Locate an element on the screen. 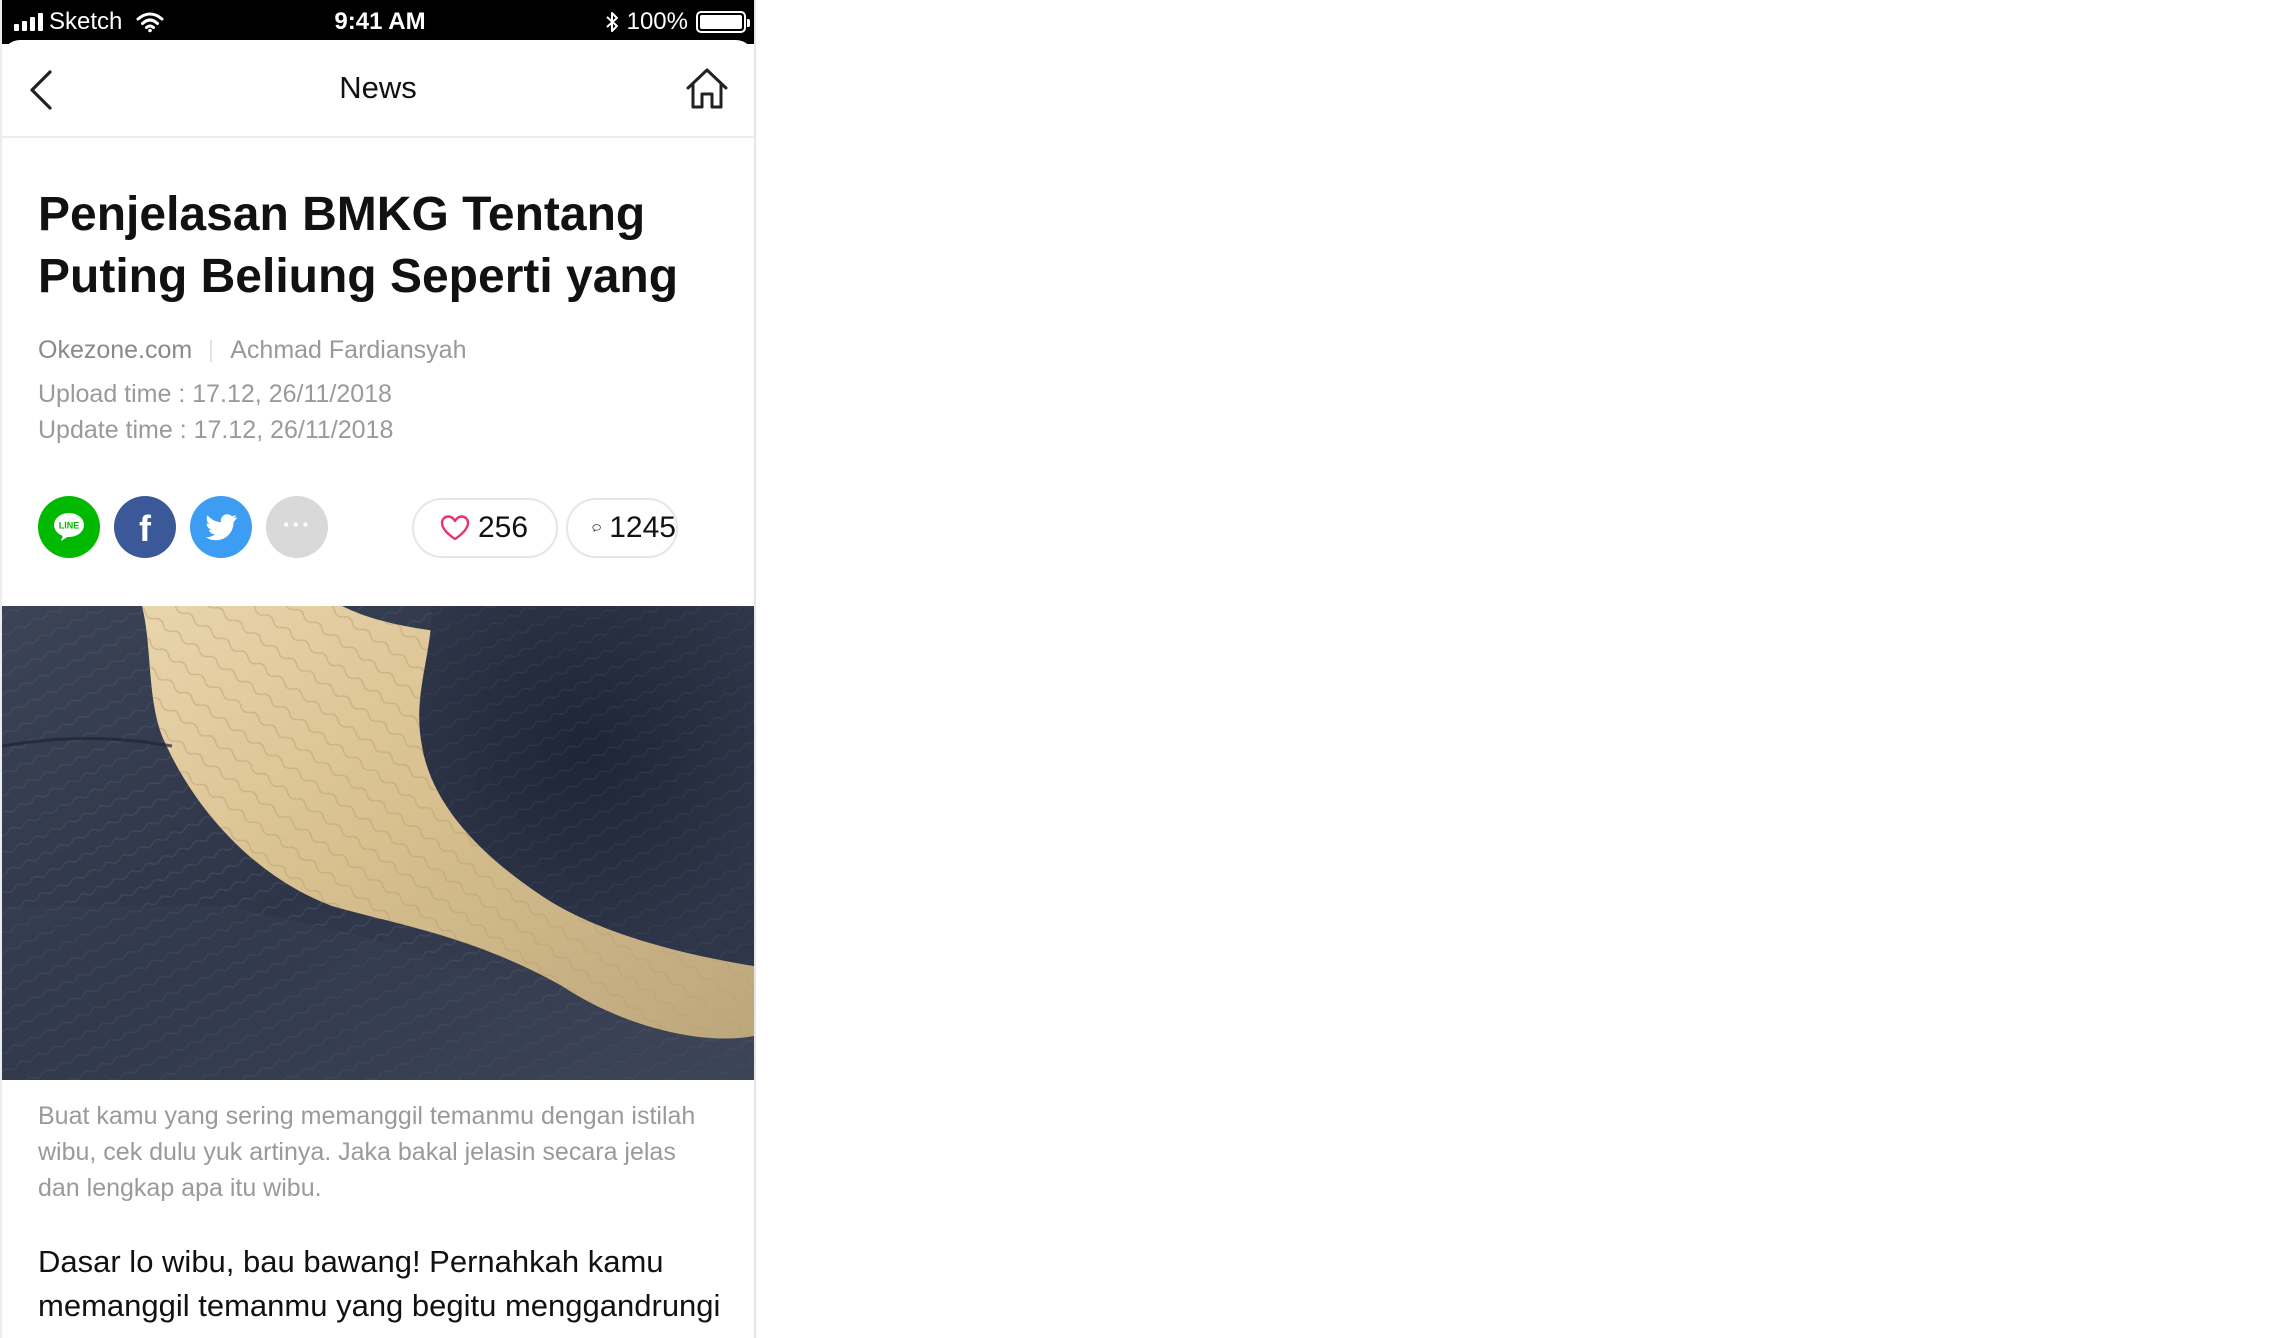 The height and width of the screenshot is (1338, 2282). sand-dune-photo is located at coordinates (378, 843).